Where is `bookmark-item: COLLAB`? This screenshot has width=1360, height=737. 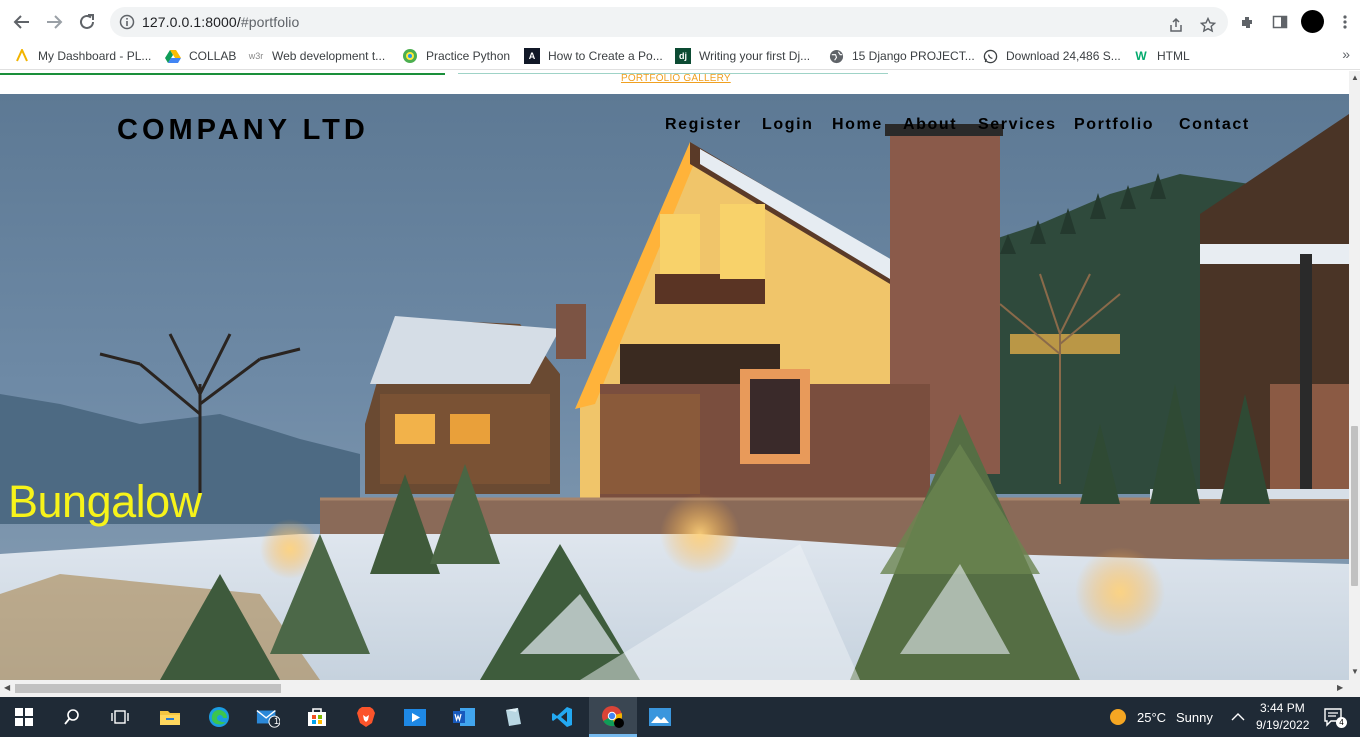 bookmark-item: COLLAB is located at coordinates (200, 56).